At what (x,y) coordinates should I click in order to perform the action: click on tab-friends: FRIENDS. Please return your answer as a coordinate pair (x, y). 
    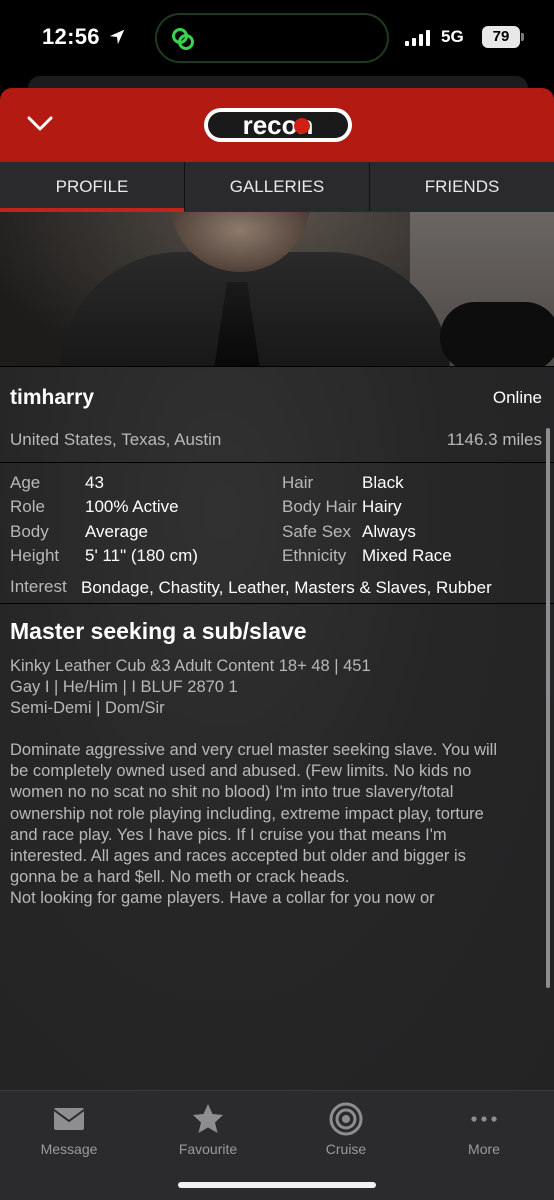
    Looking at the image, I should click on (462, 186).